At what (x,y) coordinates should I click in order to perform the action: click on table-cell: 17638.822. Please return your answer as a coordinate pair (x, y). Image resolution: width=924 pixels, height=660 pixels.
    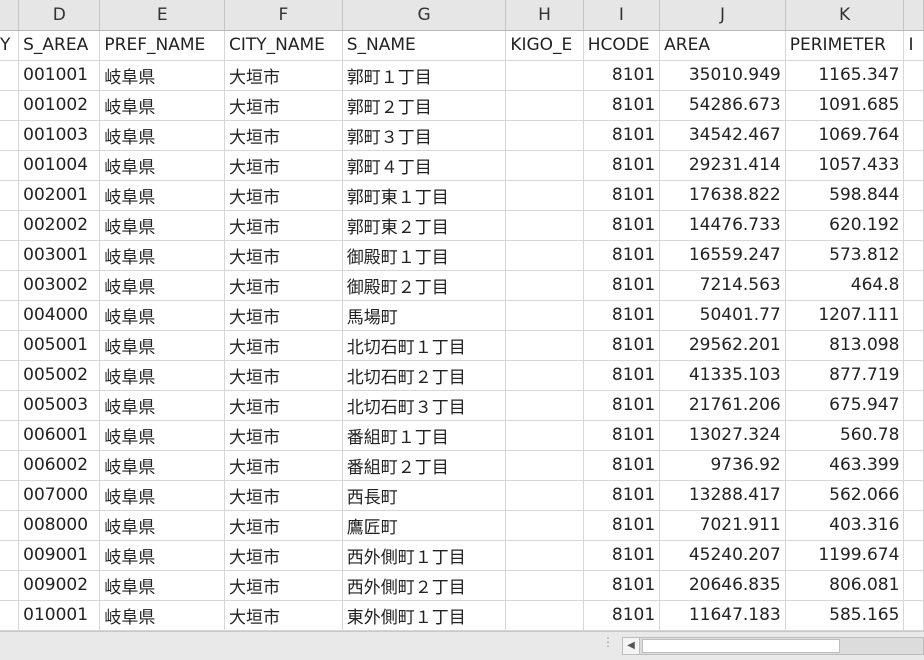
    Looking at the image, I should click on (722, 195).